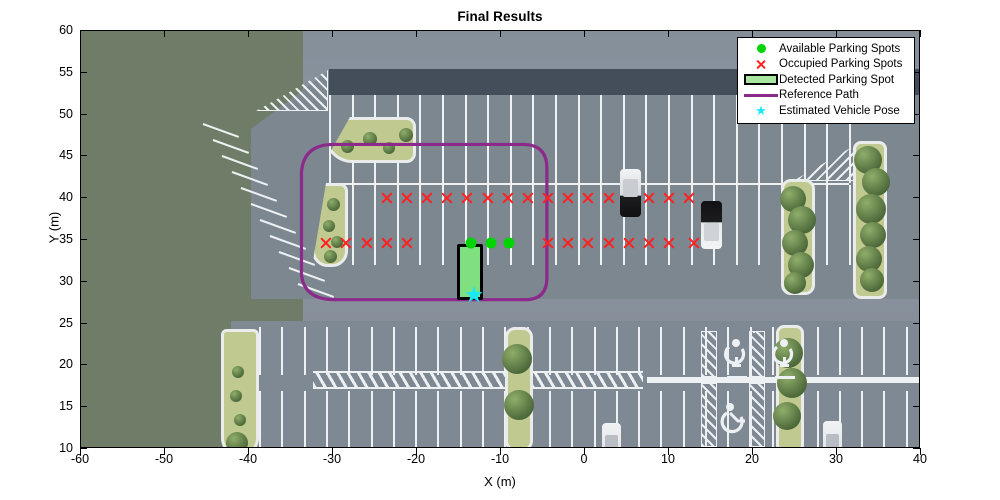 Image resolution: width=1000 pixels, height=500 pixels. What do you see at coordinates (841, 64) in the screenshot?
I see `legend-item-label: Occupied Parking Spots` at bounding box center [841, 64].